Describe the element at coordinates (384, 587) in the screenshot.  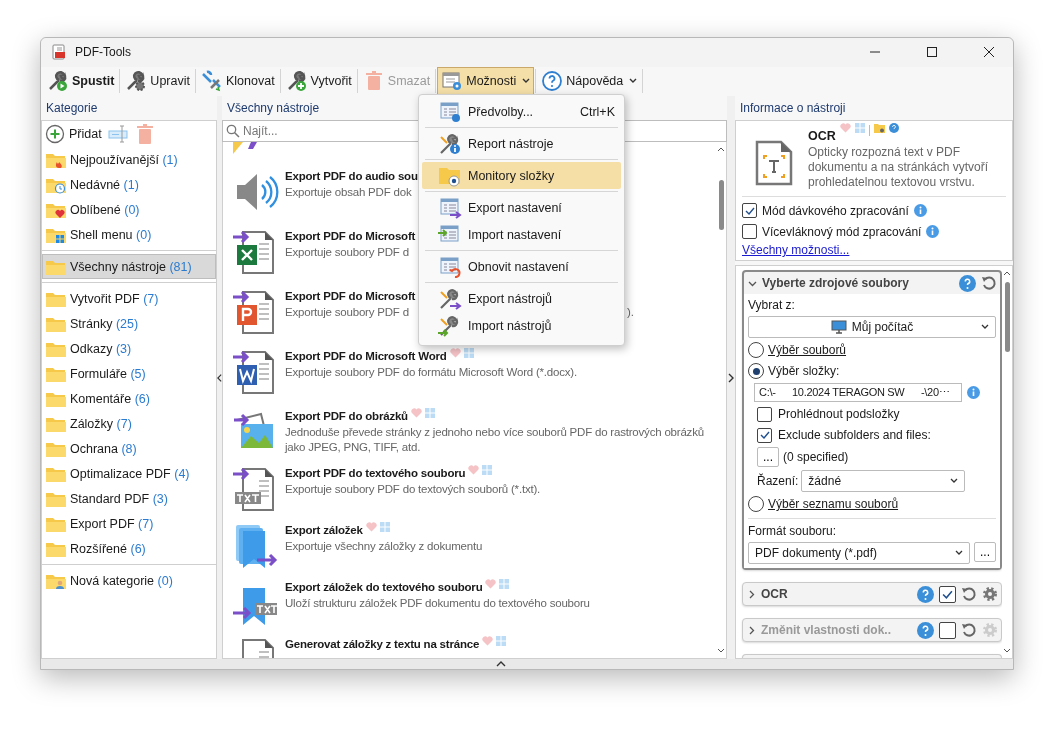
I see `tool-title: Export záložek do textového souboru` at that location.